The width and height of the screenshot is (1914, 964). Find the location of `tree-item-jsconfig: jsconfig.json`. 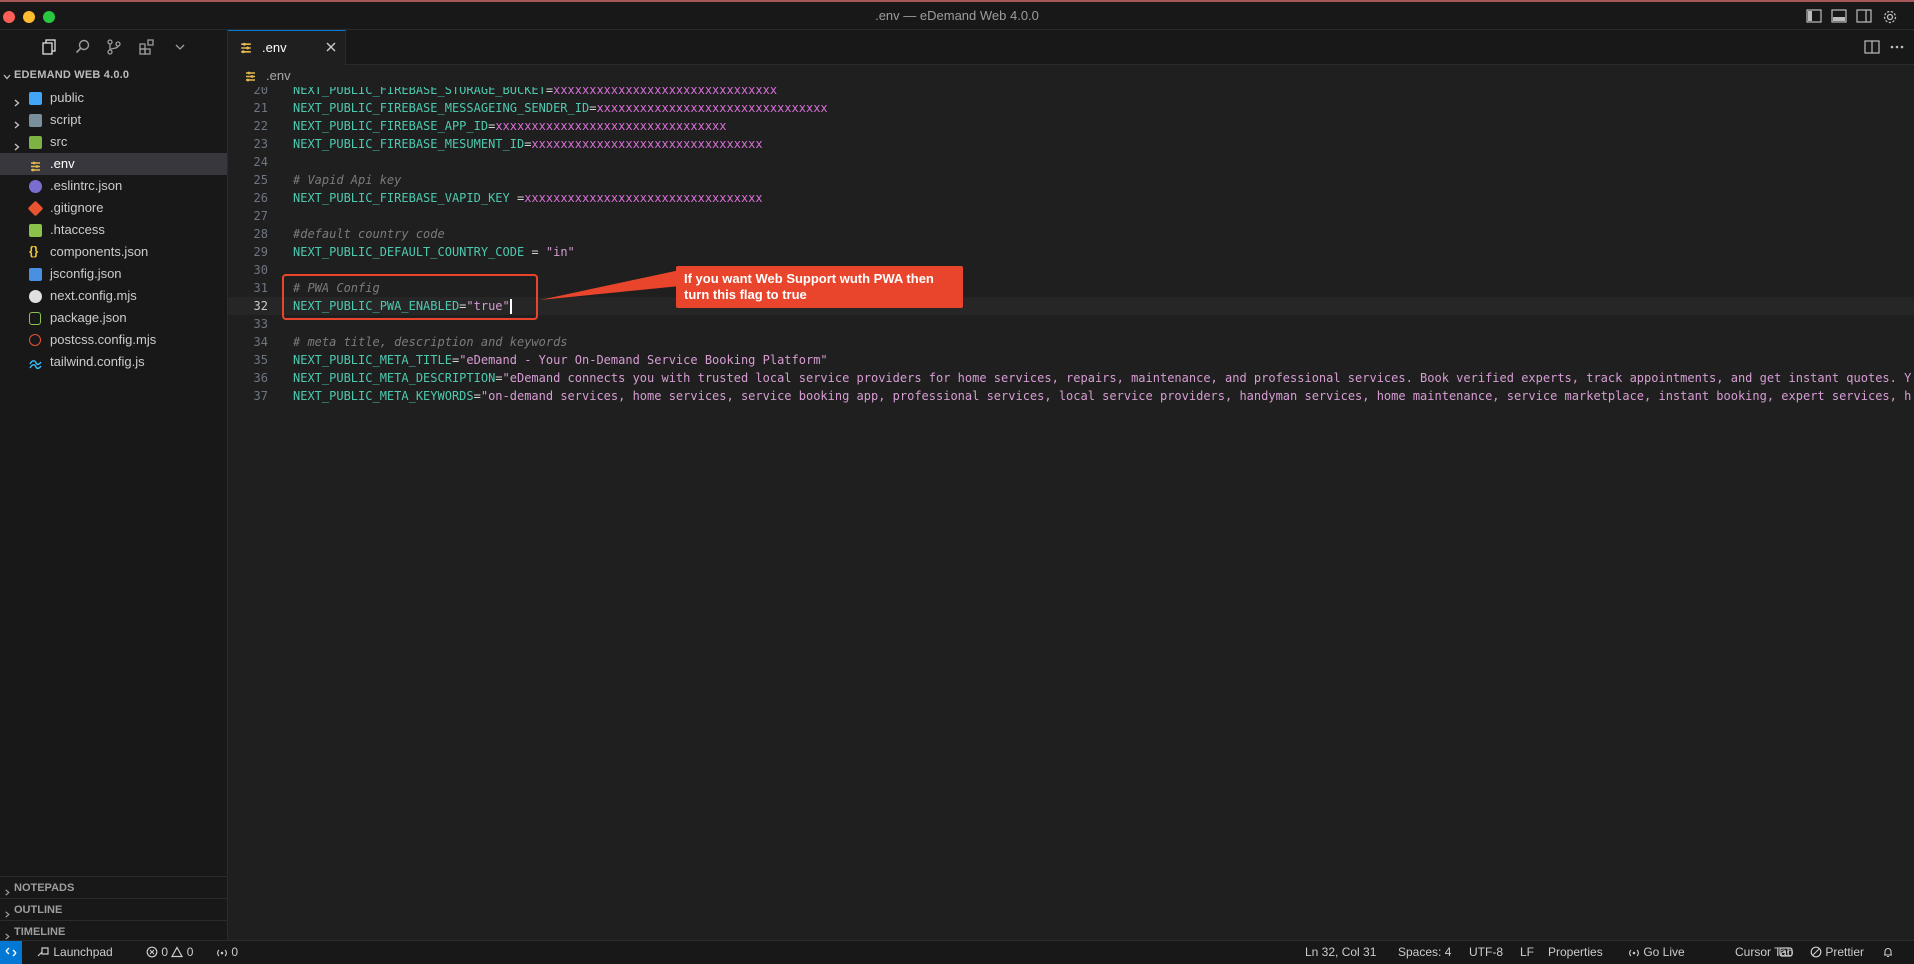

tree-item-jsconfig: jsconfig.json is located at coordinates (113, 274).